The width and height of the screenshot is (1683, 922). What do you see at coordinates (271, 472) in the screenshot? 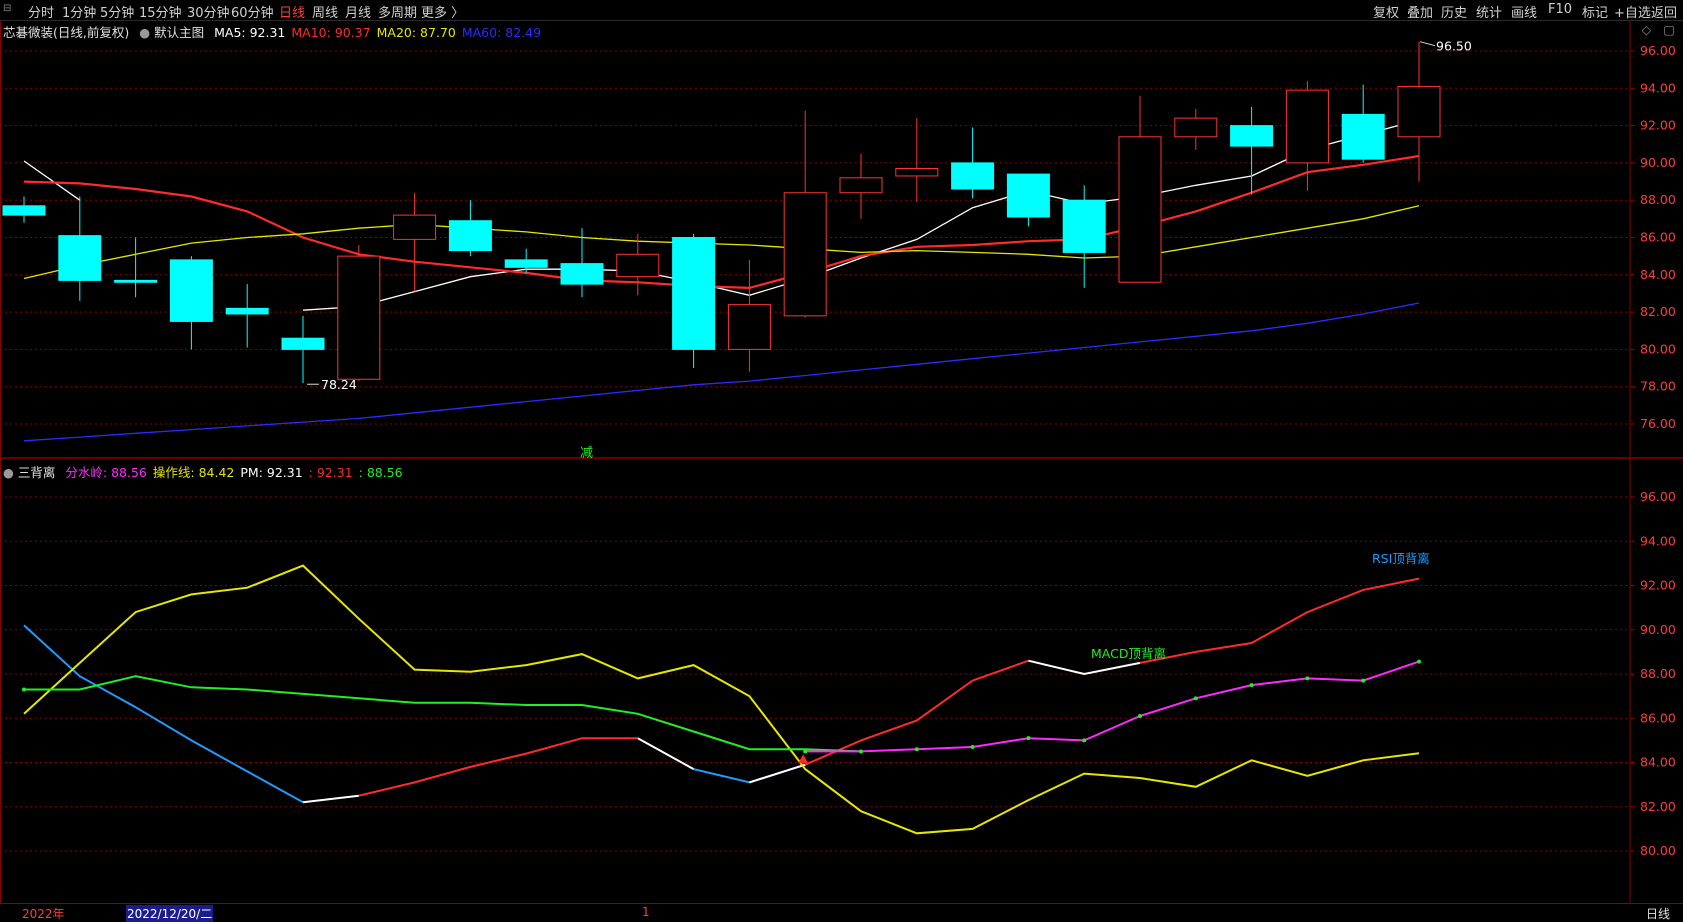
I see `sub-label-2: PM: 92.31` at bounding box center [271, 472].